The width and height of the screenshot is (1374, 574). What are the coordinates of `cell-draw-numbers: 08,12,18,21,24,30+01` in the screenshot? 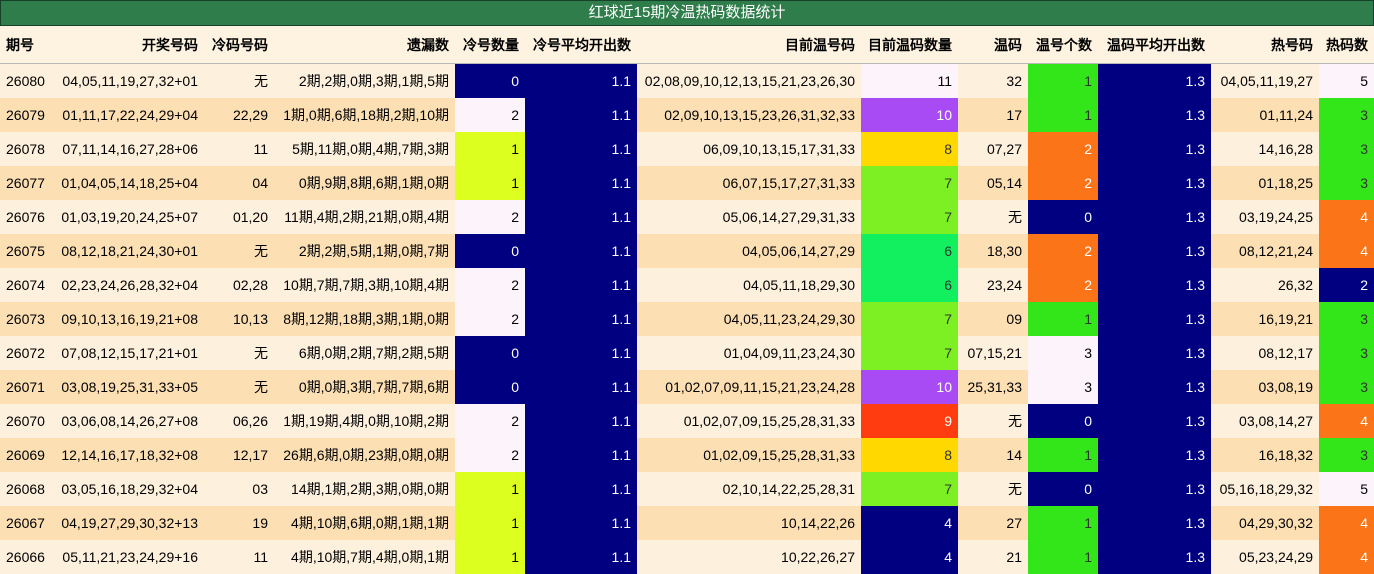 It's located at (129, 251).